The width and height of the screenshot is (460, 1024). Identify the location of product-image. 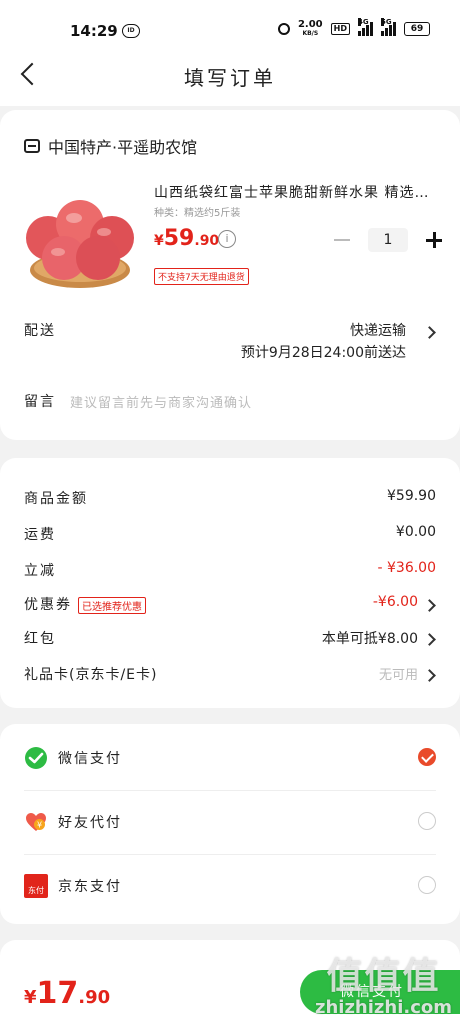
(80, 236).